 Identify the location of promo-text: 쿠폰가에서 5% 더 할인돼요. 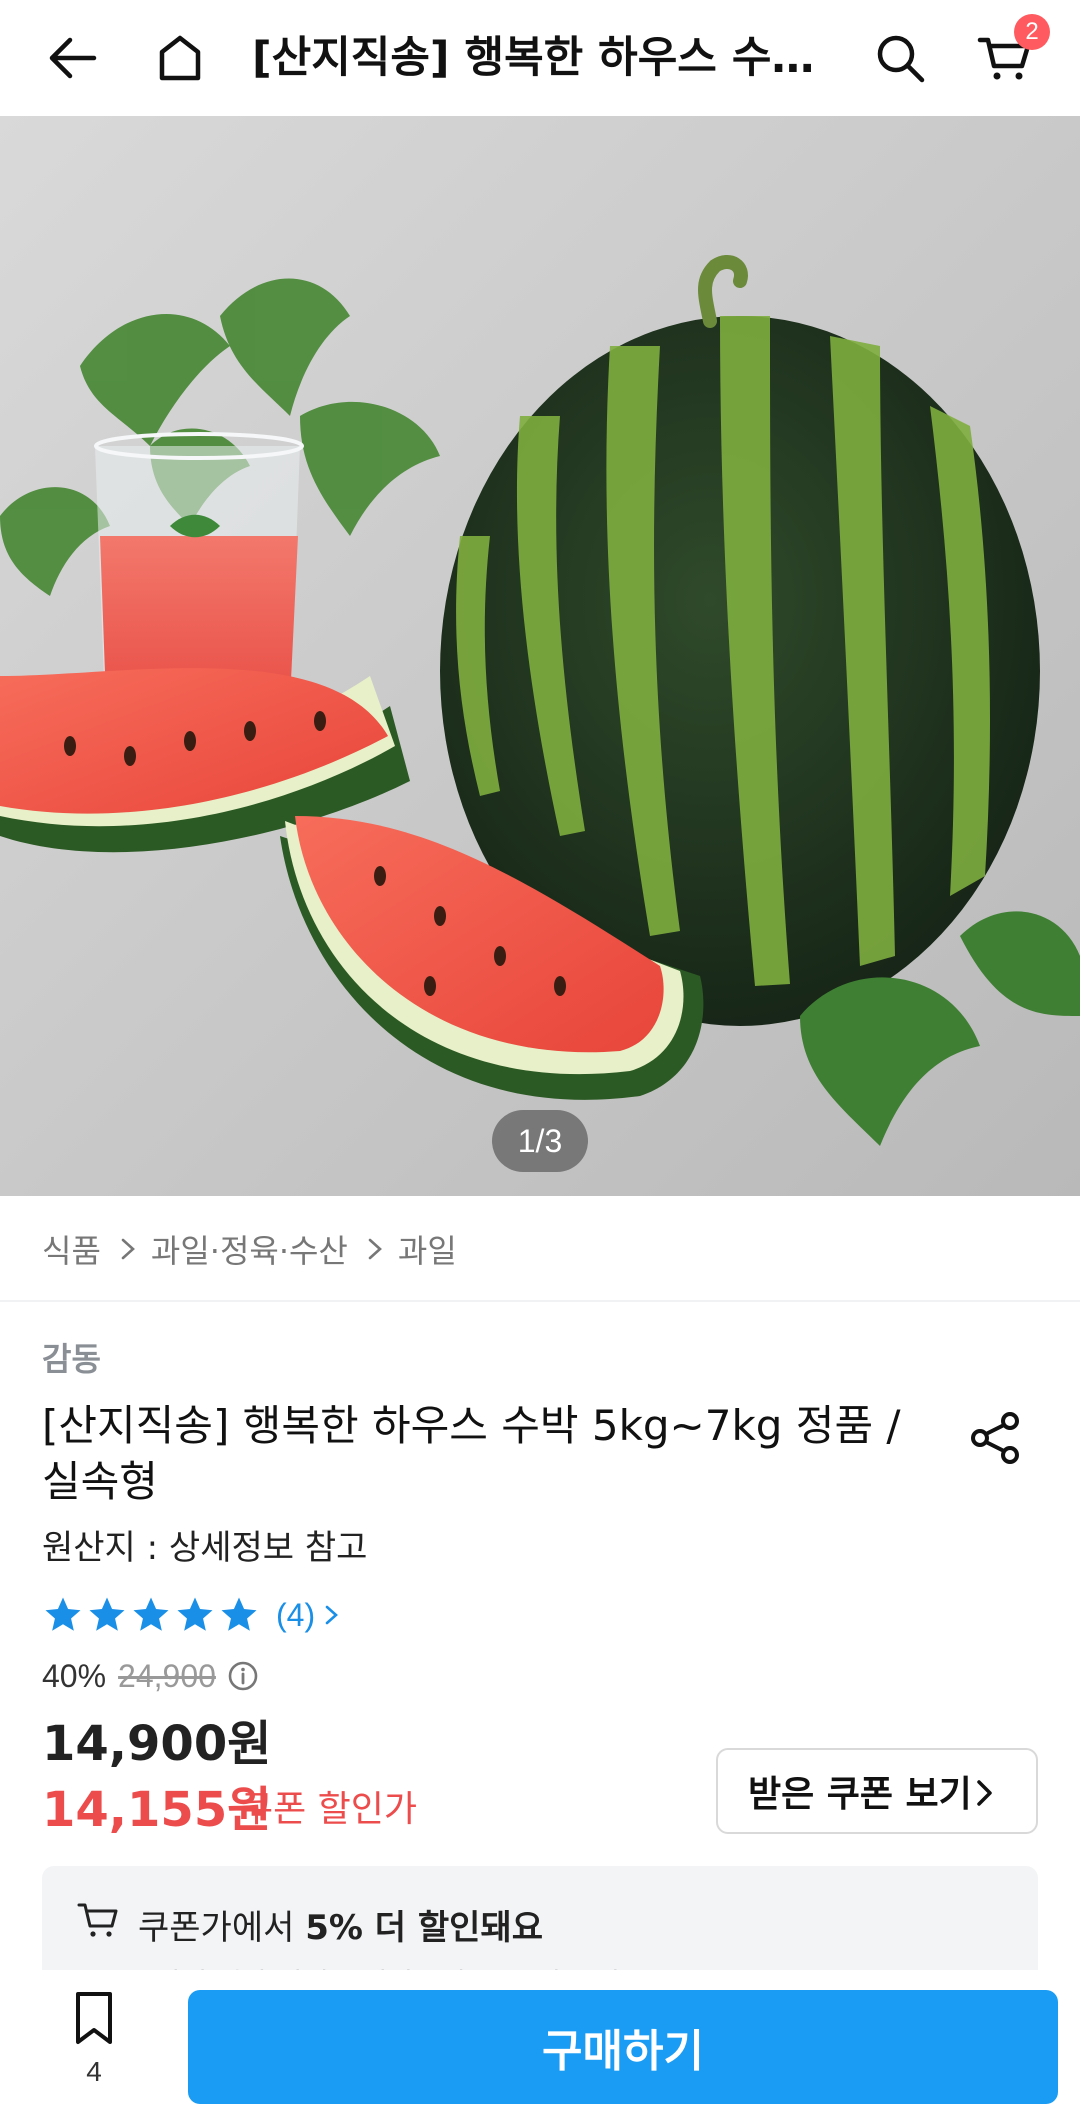
(340, 1924).